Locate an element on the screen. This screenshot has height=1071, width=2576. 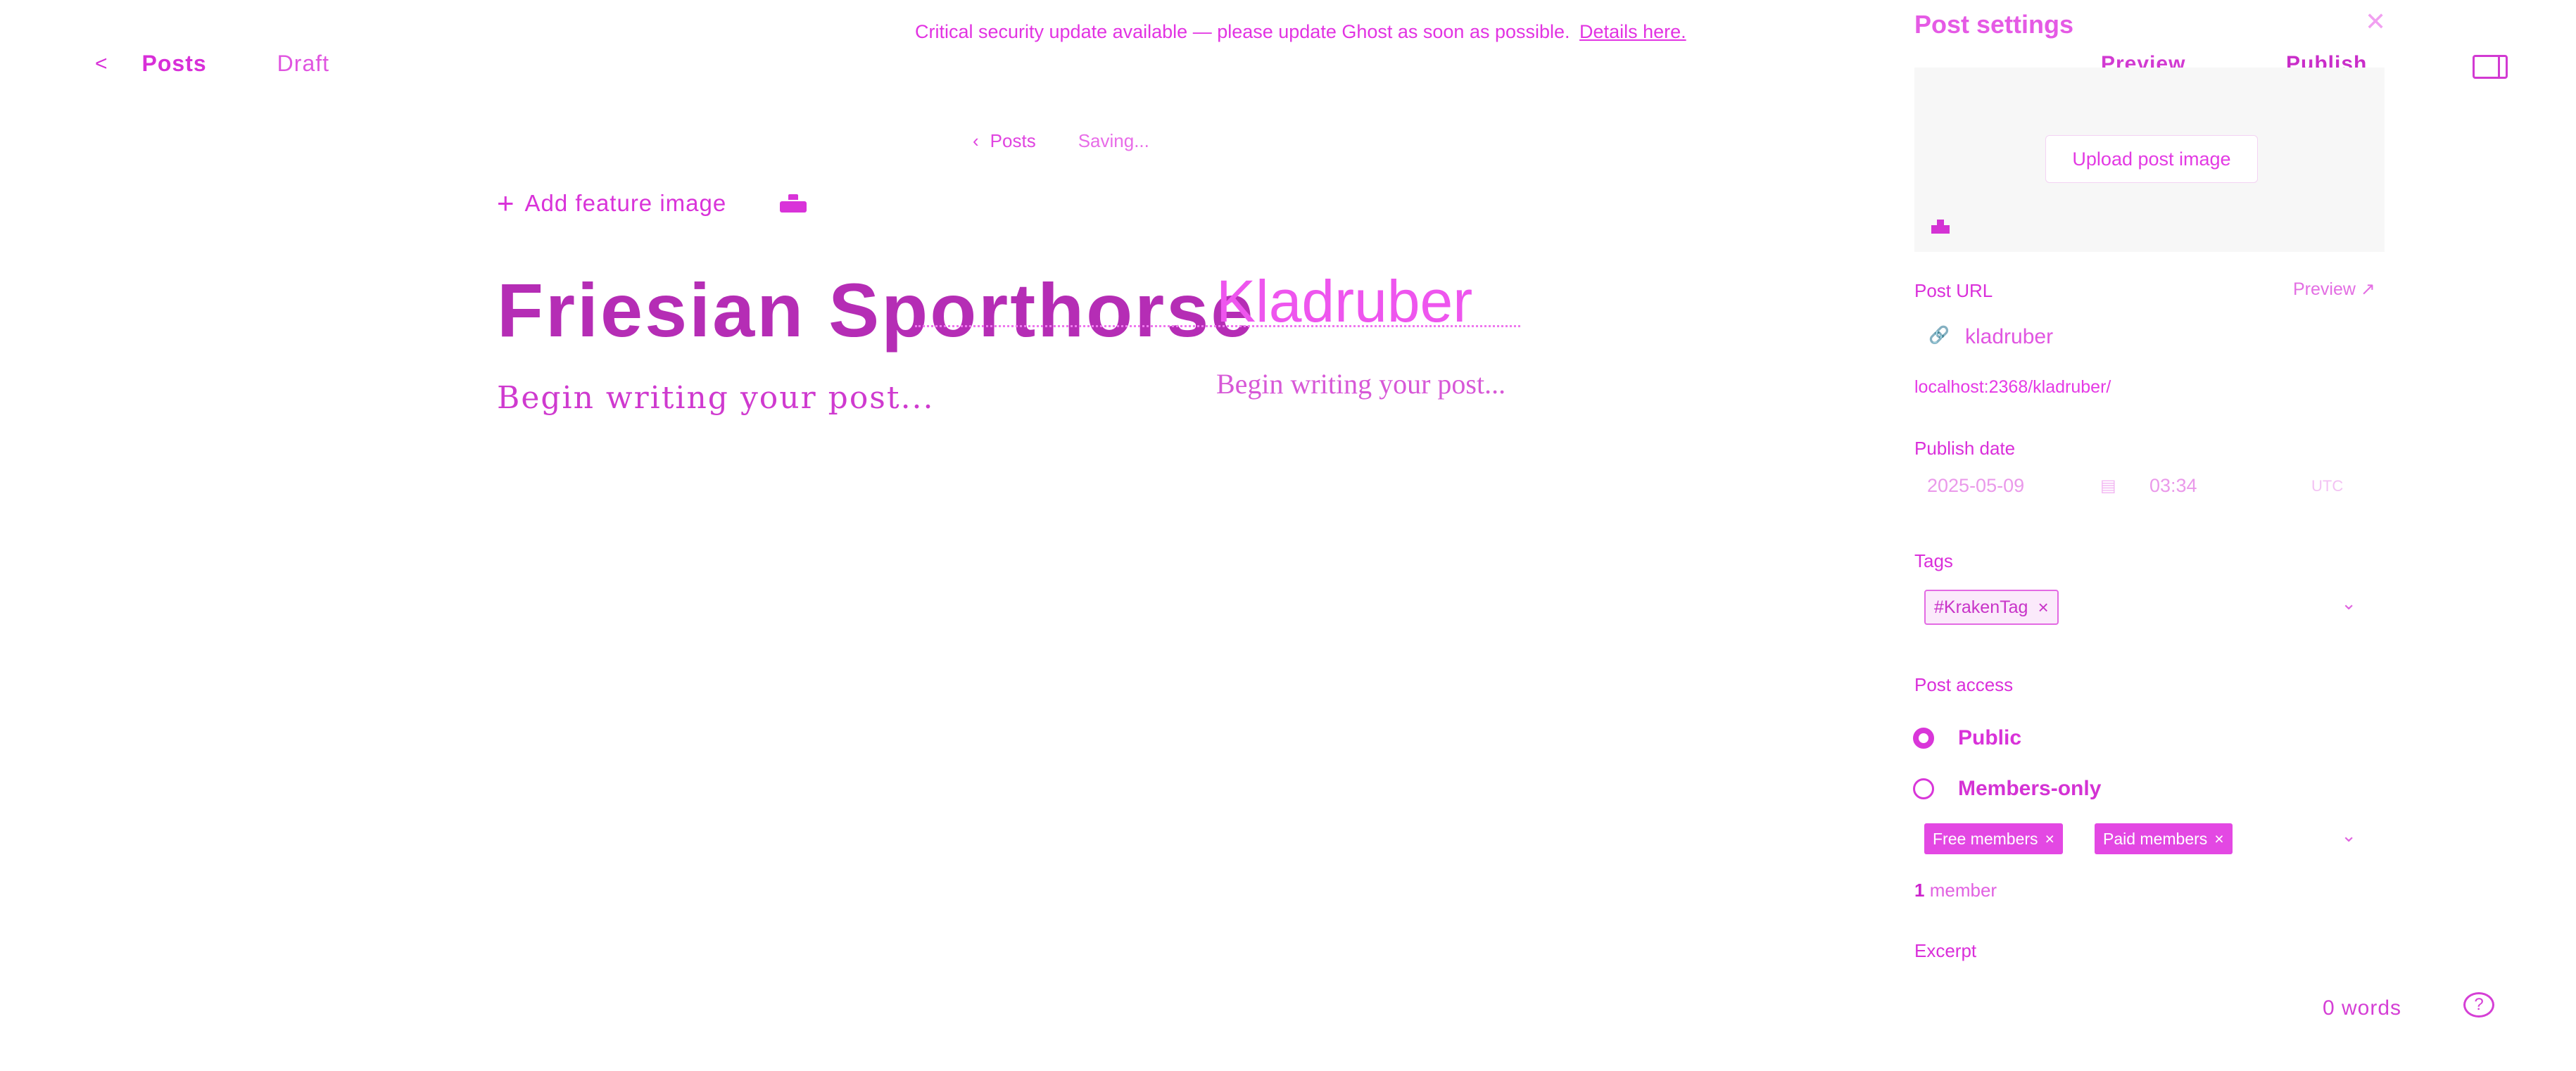
top-nav: < Posts Draft is located at coordinates (212, 64).